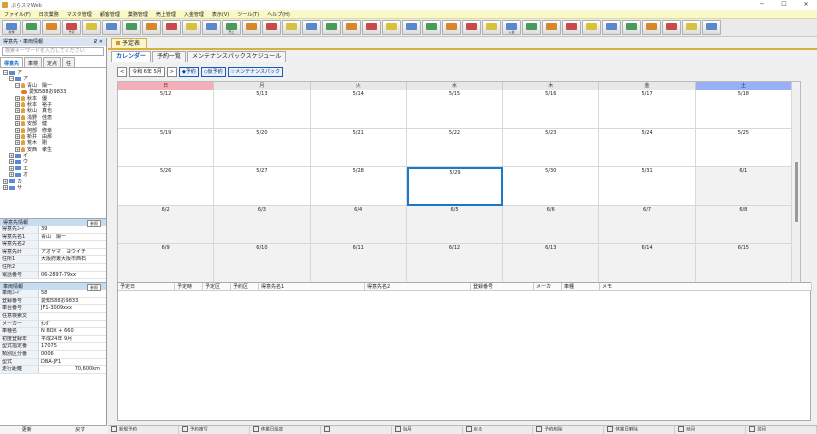  Describe the element at coordinates (248, 14) in the screenshot. I see `menu-item: ツール(T)` at that location.